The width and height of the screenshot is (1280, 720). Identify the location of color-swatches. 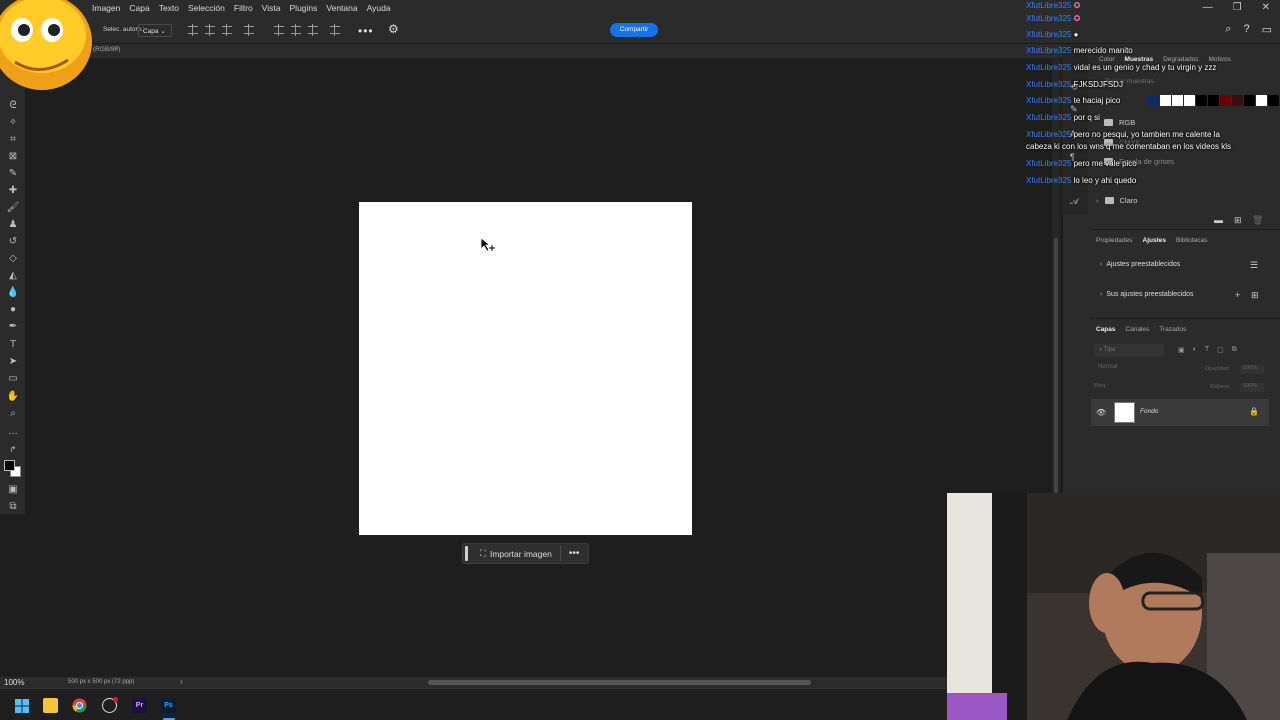
(13, 469).